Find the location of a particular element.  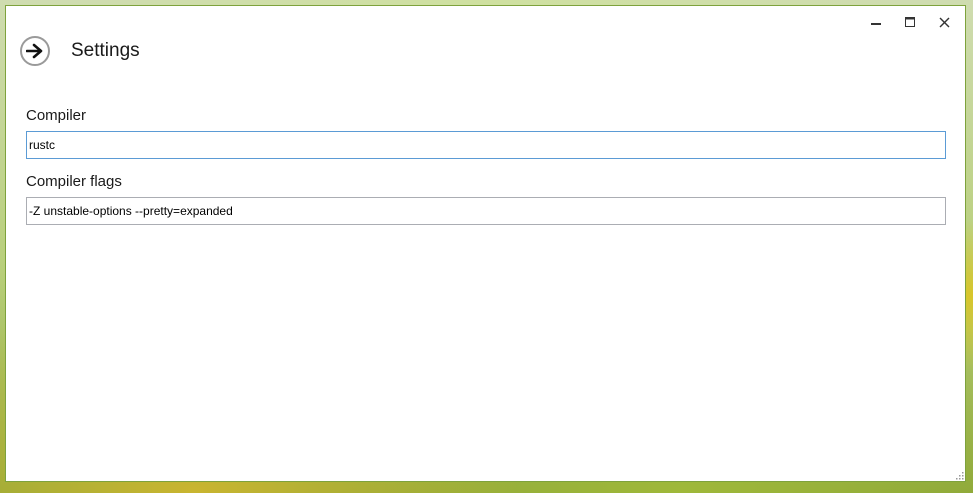

compiler-flags-input is located at coordinates (486, 211).